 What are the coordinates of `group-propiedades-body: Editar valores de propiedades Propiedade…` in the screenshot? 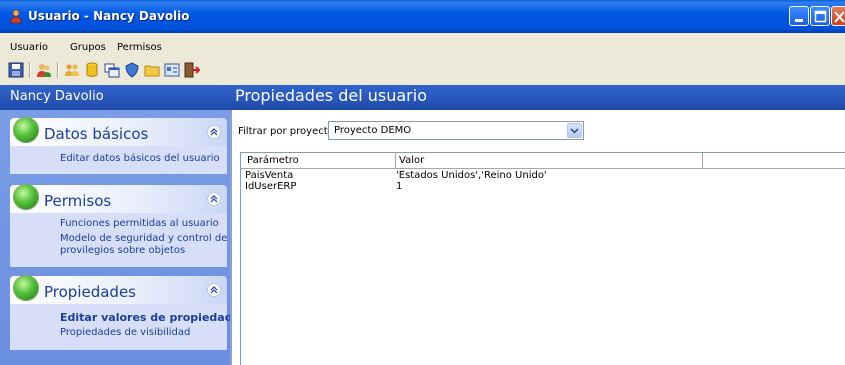 It's located at (128, 327).